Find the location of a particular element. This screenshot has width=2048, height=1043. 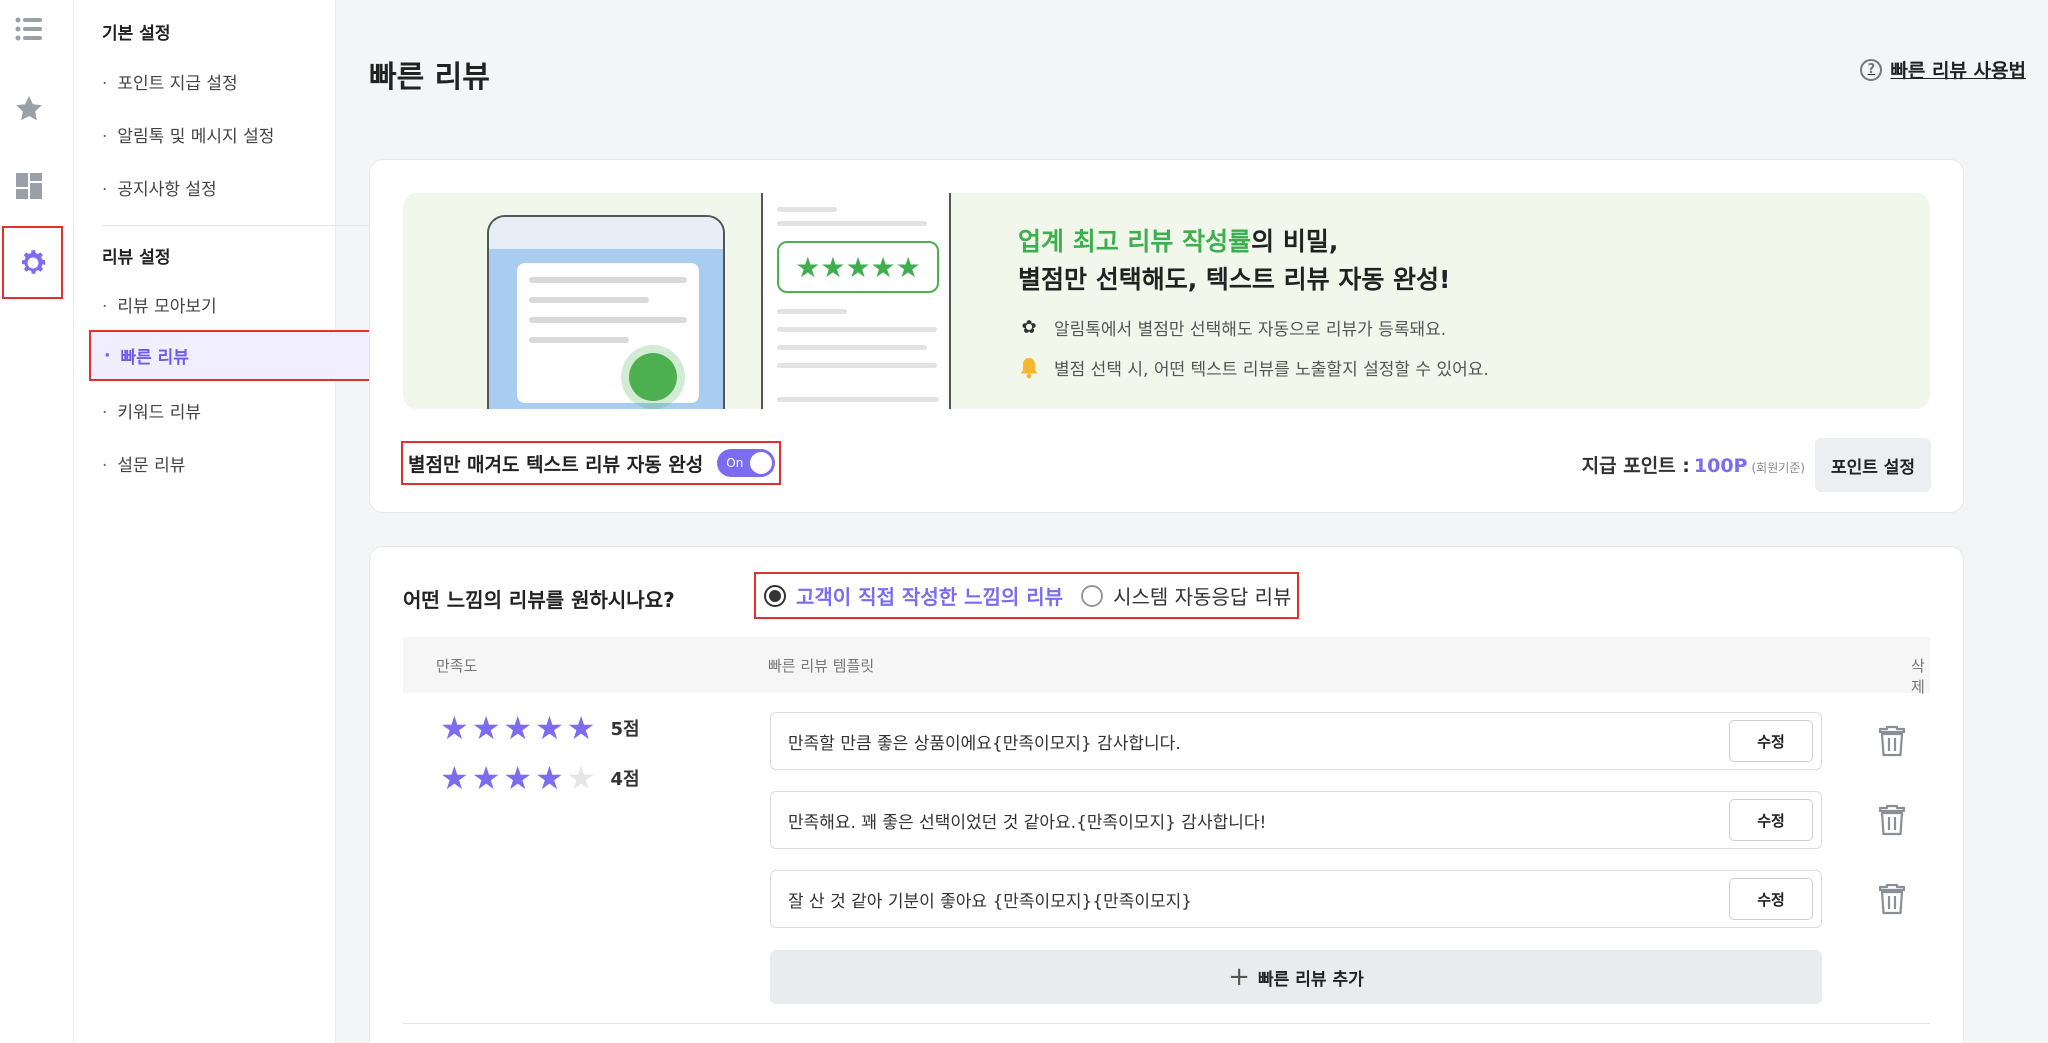

radio-option-system: 시스템 자동응답 리뷰 is located at coordinates (1186, 595).